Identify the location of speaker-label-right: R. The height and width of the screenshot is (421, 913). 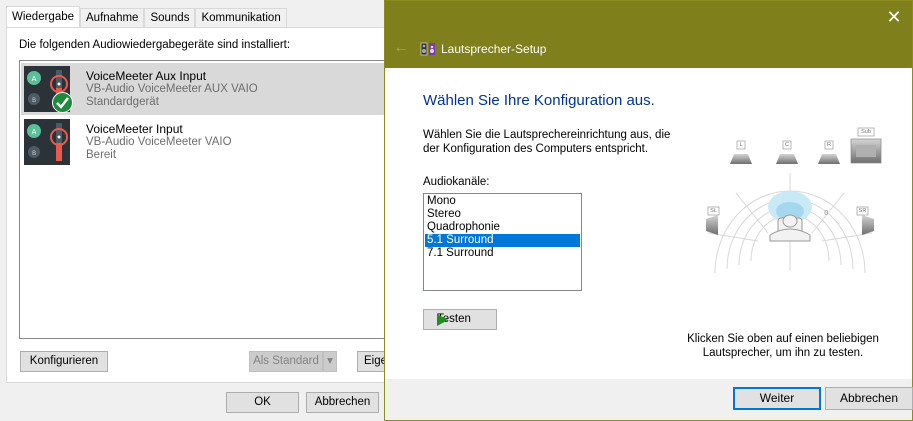
(829, 145).